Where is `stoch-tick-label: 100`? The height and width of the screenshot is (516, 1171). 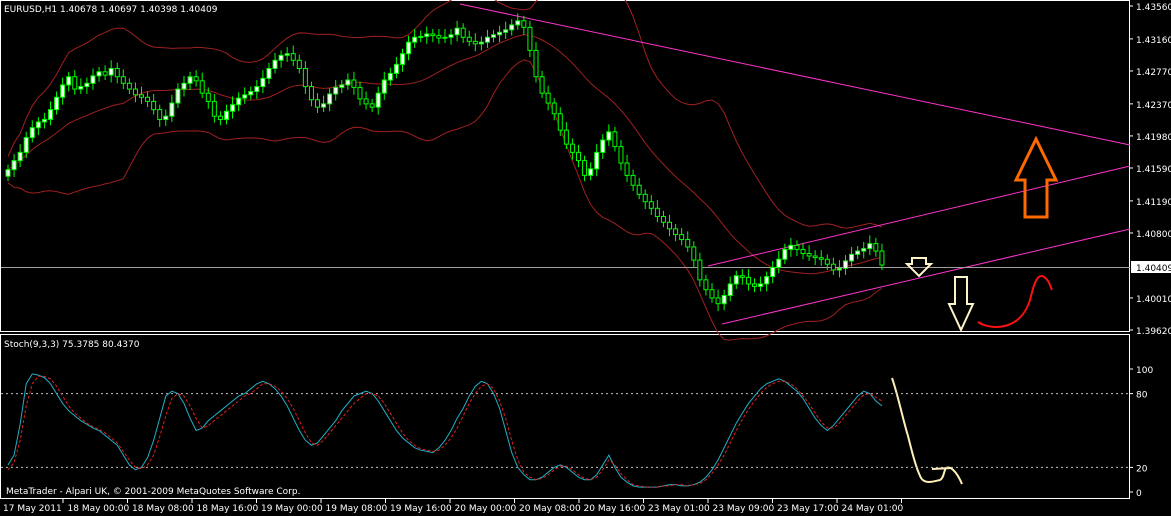 stoch-tick-label: 100 is located at coordinates (1144, 371).